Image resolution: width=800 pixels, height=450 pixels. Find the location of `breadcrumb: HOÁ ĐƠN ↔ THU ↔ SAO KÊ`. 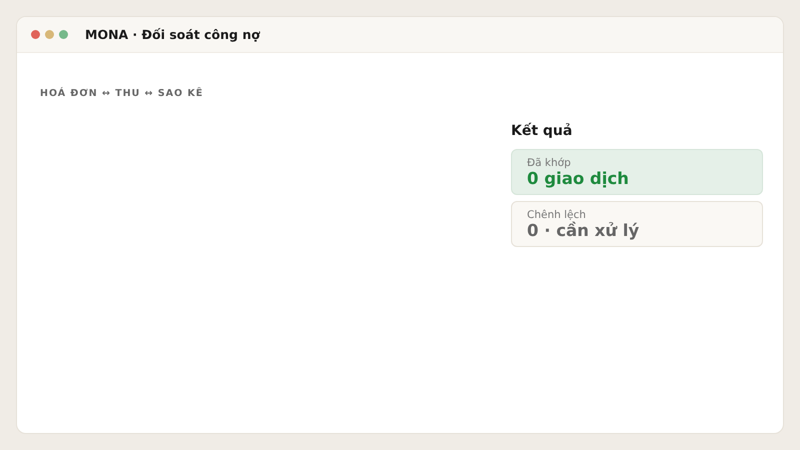

breadcrumb: HOÁ ĐƠN ↔ THU ↔ SAO KÊ is located at coordinates (122, 93).